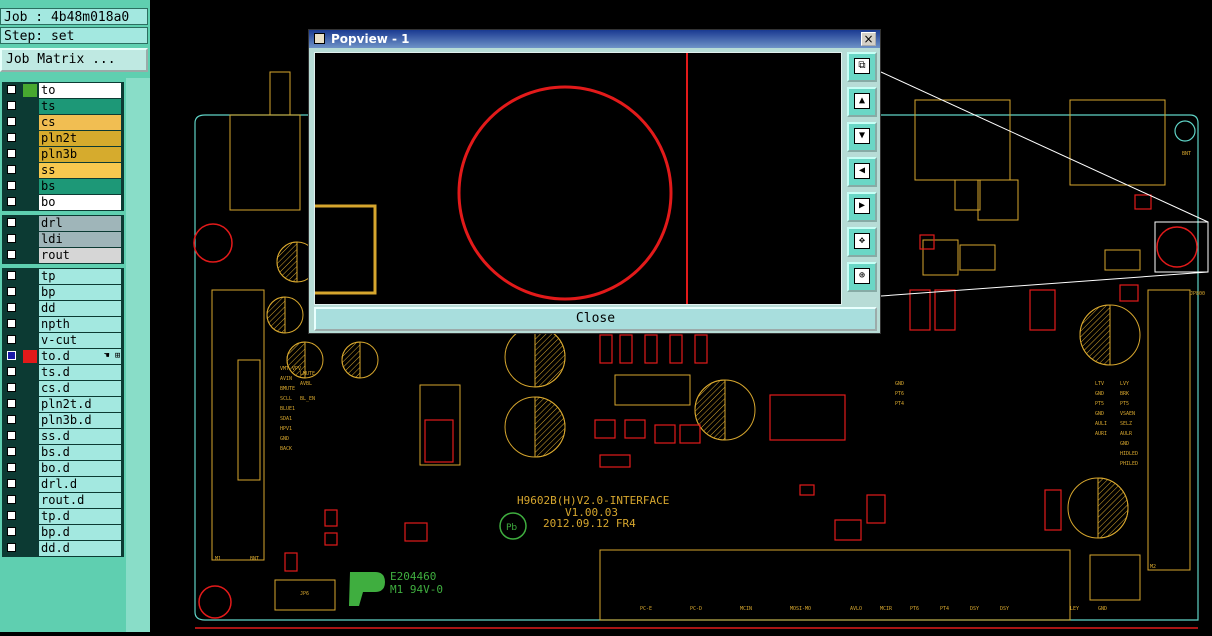 The height and width of the screenshot is (636, 1212). Describe the element at coordinates (862, 67) in the screenshot. I see `copy-view-button: ⧉` at that location.